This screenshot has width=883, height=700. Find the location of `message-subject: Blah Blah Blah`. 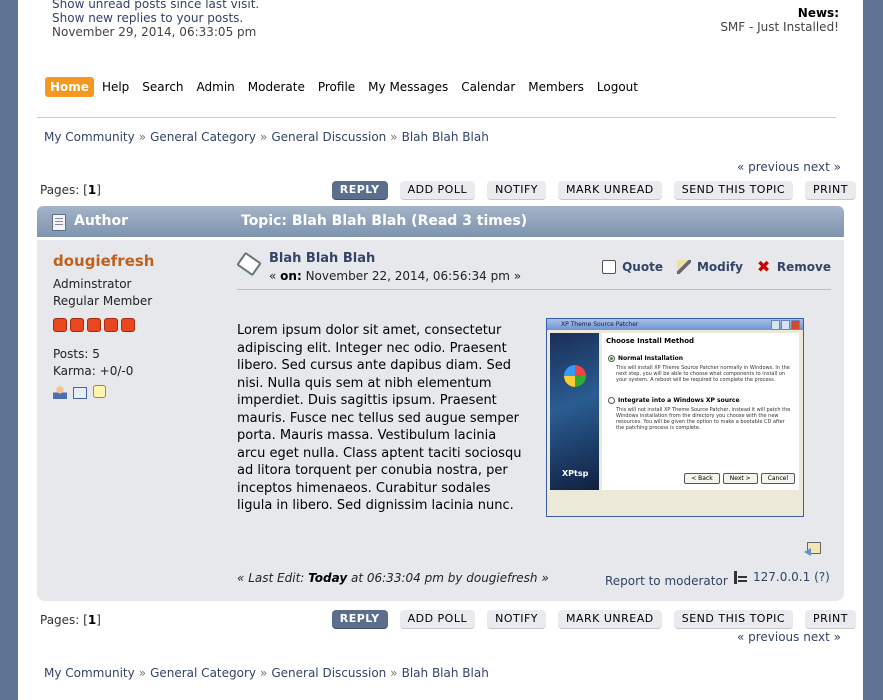

message-subject: Blah Blah Blah is located at coordinates (322, 258).